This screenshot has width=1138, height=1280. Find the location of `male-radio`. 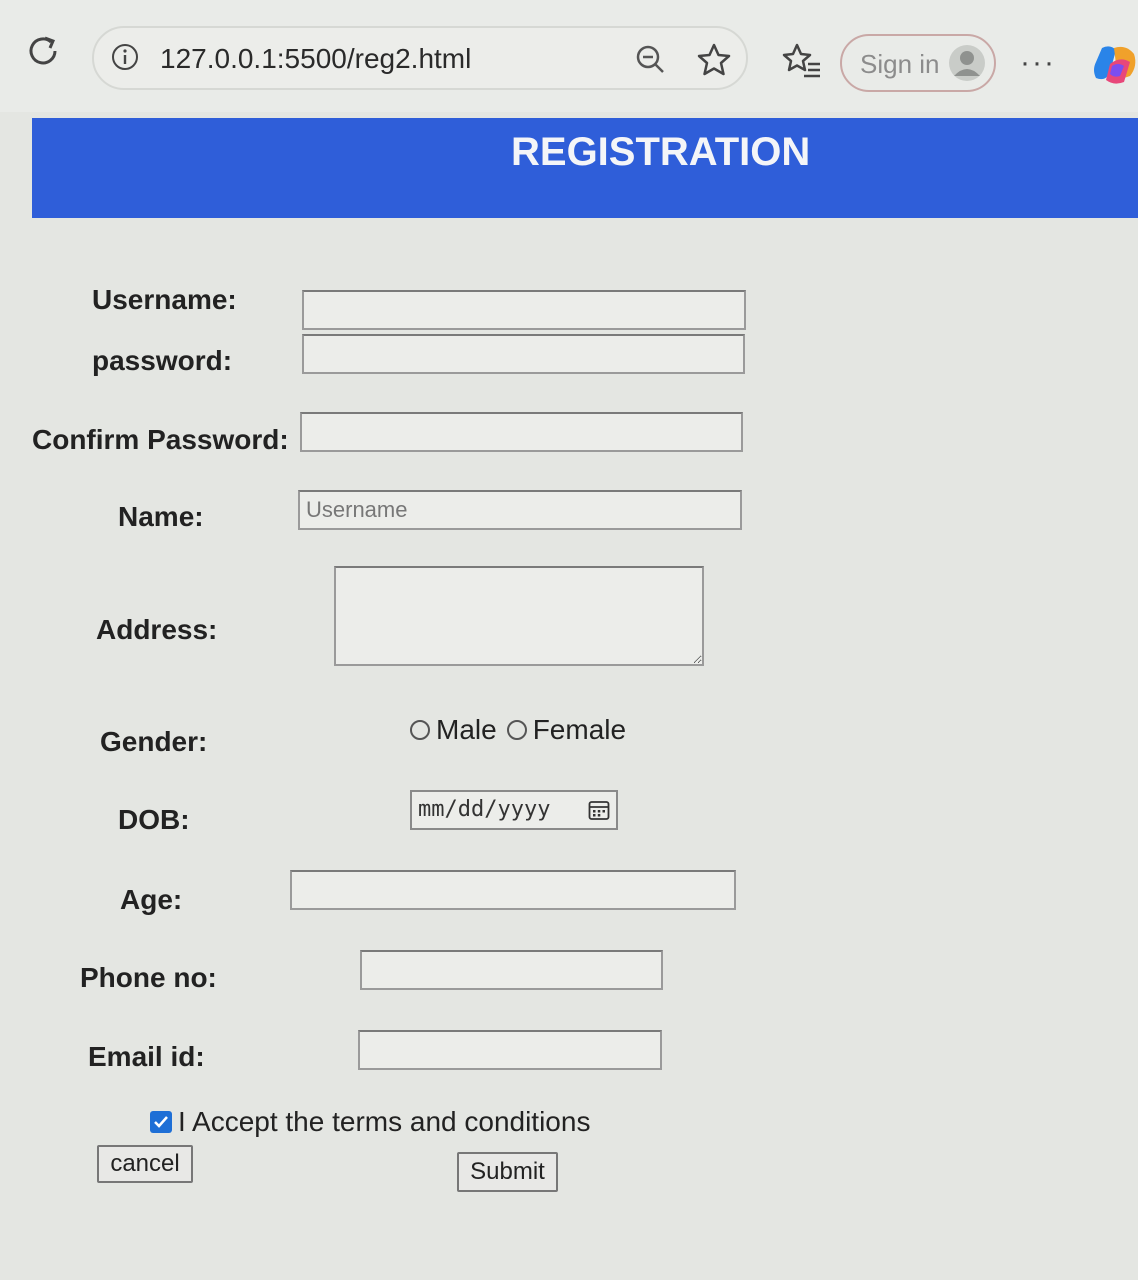

male-radio is located at coordinates (420, 730).